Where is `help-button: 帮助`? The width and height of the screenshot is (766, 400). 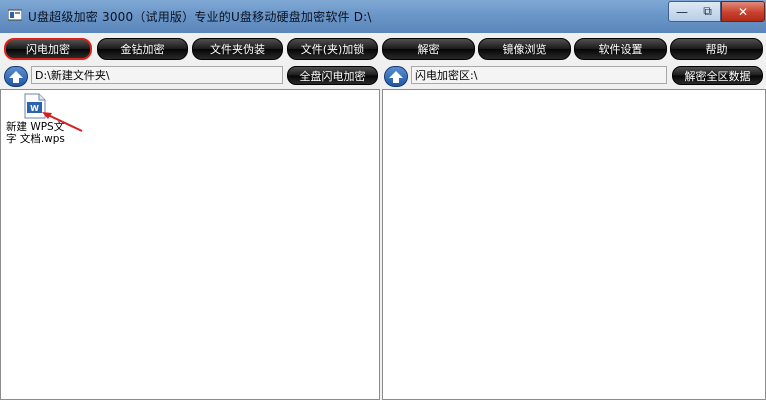 help-button: 帮助 is located at coordinates (716, 49).